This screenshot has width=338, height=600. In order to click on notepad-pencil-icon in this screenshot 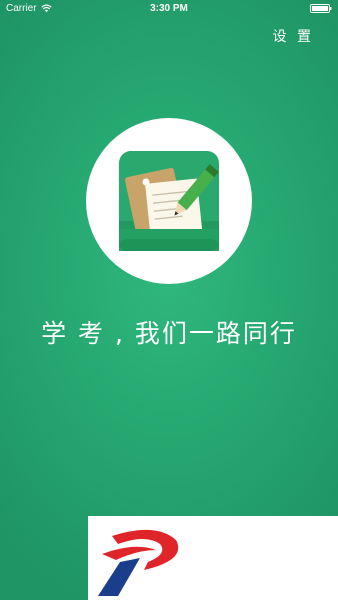, I will do `click(169, 201)`.